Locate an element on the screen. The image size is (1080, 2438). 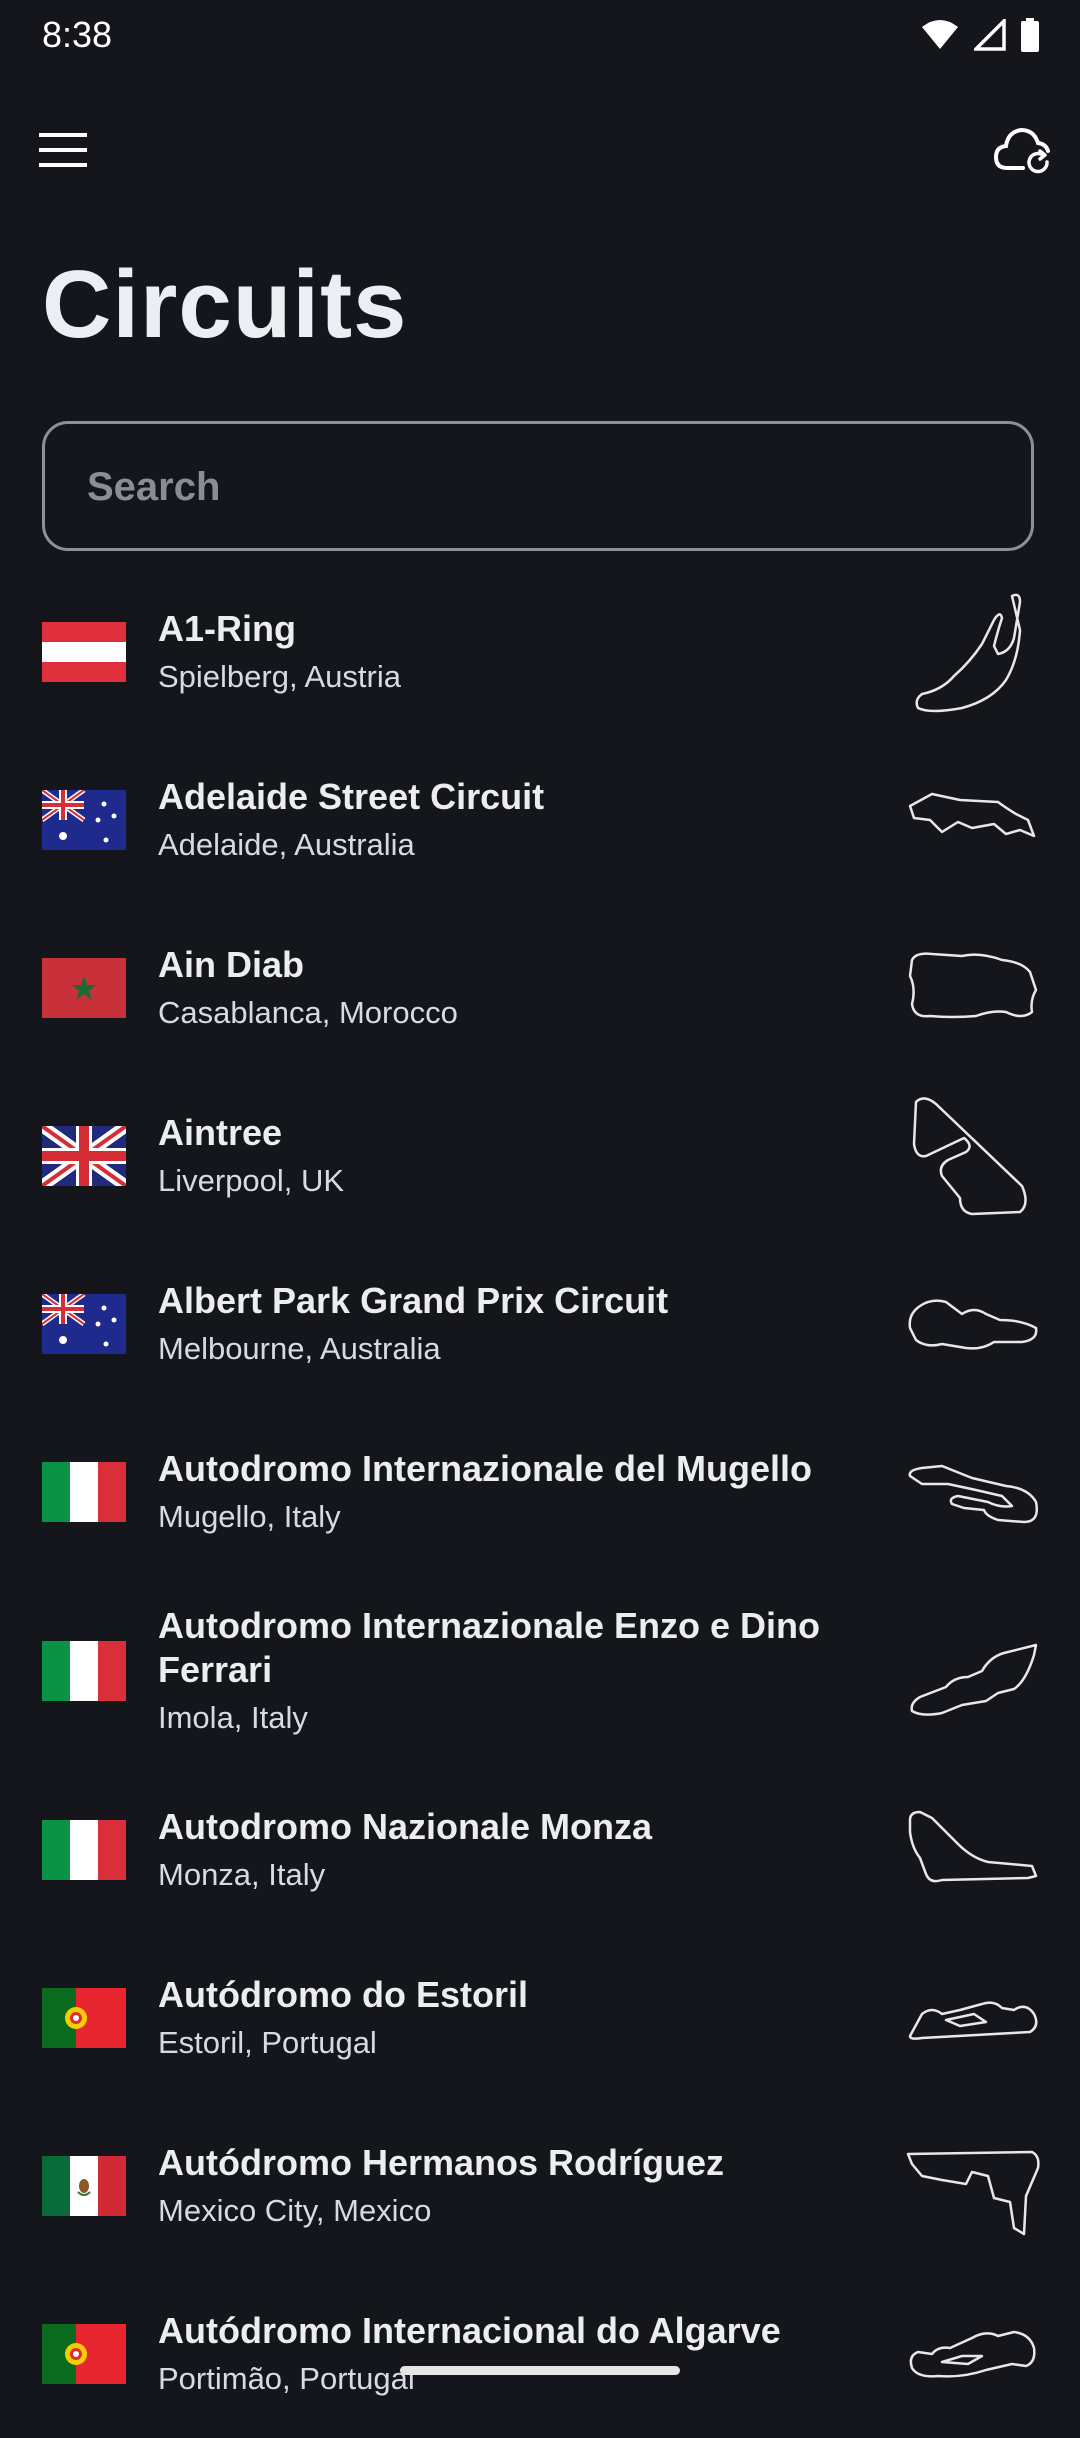
circuit-name: Albert Park Grand Prix Circuit is located at coordinates (413, 1300).